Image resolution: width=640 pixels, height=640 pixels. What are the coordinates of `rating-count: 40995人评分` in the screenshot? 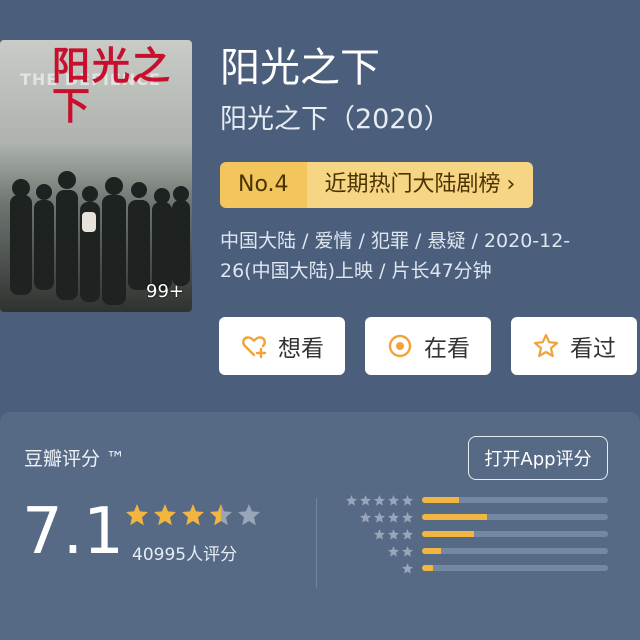 It's located at (185, 555).